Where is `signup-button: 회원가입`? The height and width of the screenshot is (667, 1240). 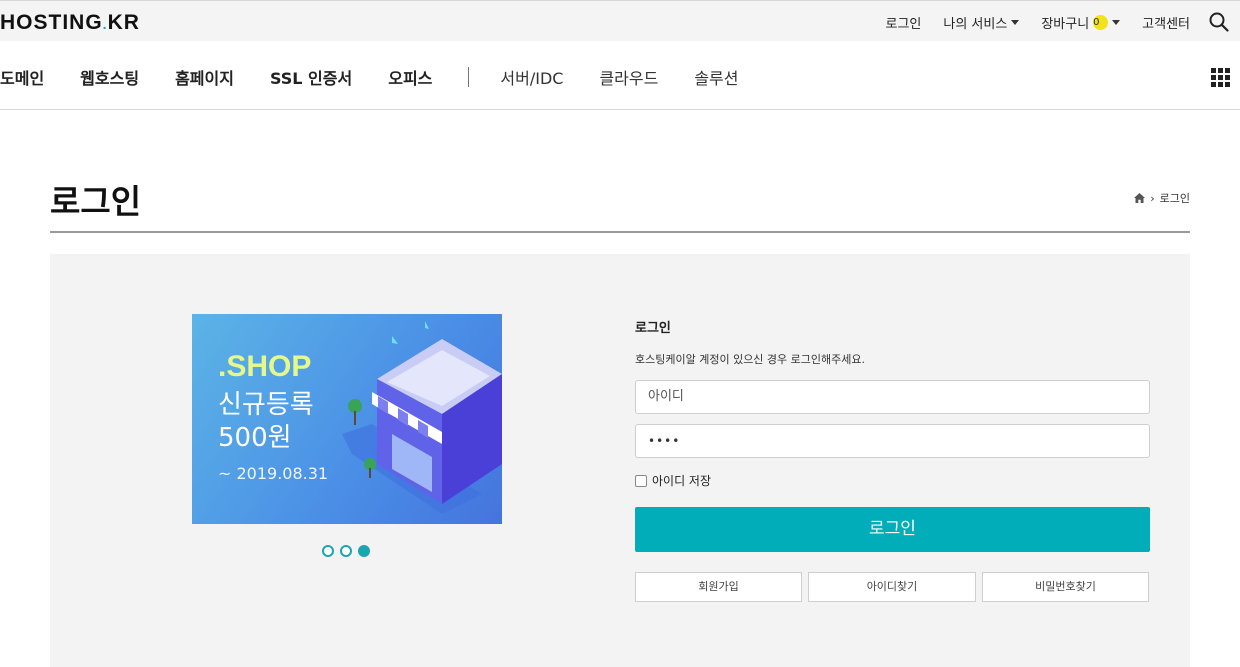 signup-button: 회원가입 is located at coordinates (718, 587).